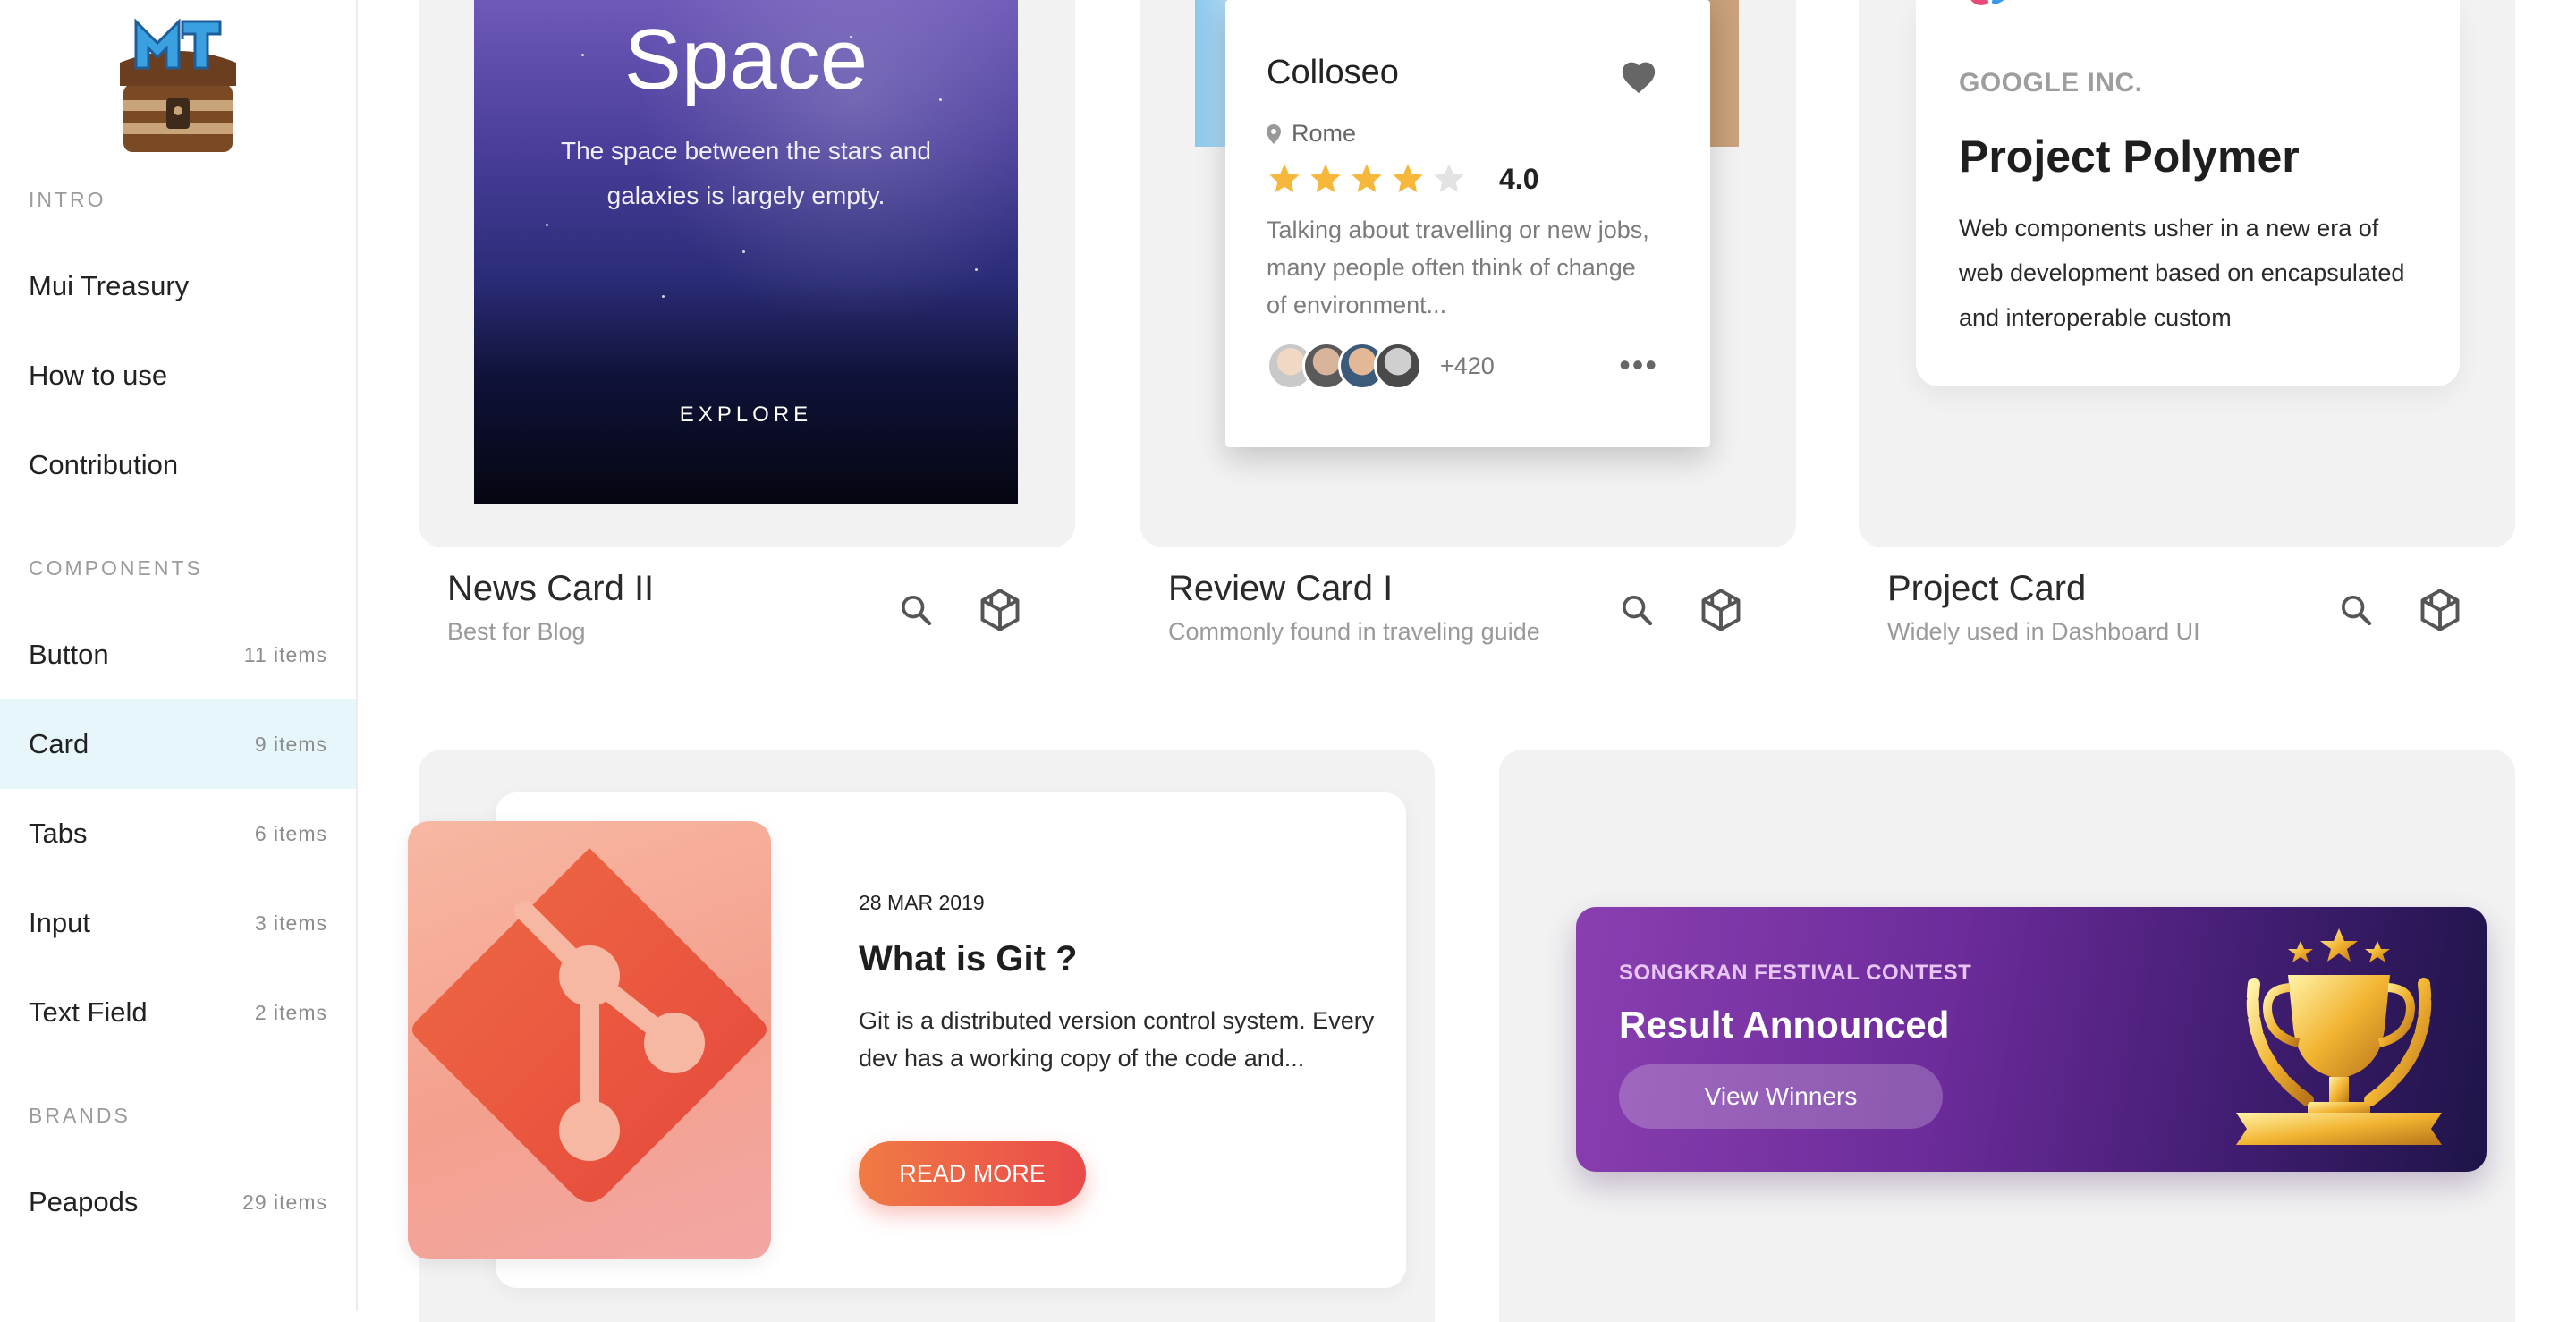 The height and width of the screenshot is (1322, 2576). Describe the element at coordinates (80, 1116) in the screenshot. I see `section-label-brands: BRANDS` at that location.